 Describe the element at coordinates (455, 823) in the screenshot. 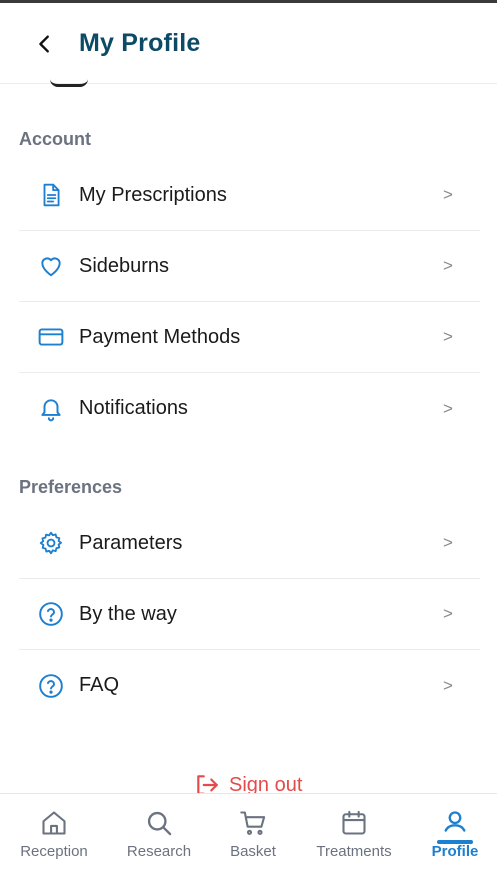

I see `user-icon` at that location.